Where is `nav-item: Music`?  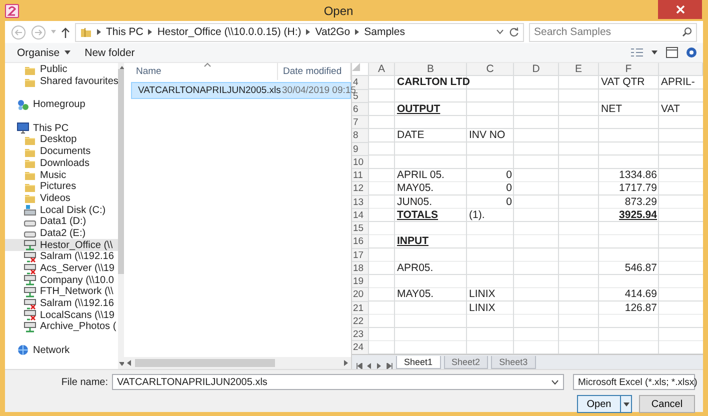
nav-item: Music is located at coordinates (61, 175).